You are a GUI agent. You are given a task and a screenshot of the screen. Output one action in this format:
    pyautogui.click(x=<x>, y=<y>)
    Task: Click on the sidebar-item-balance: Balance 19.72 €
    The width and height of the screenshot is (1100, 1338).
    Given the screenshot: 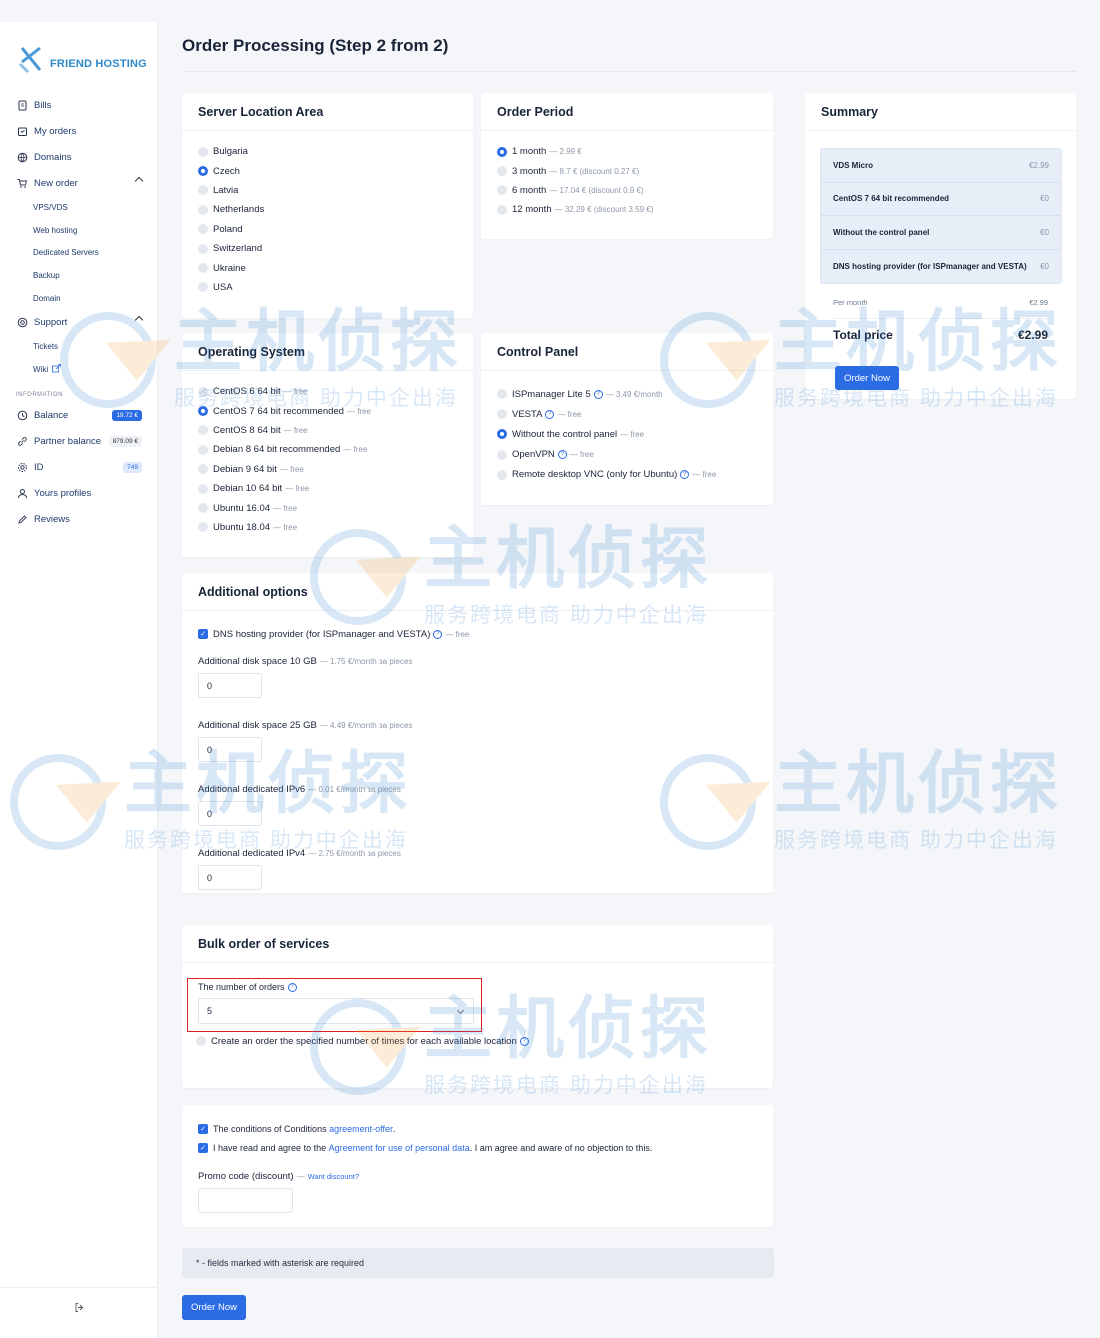 What is the action you would take?
    pyautogui.click(x=79, y=416)
    